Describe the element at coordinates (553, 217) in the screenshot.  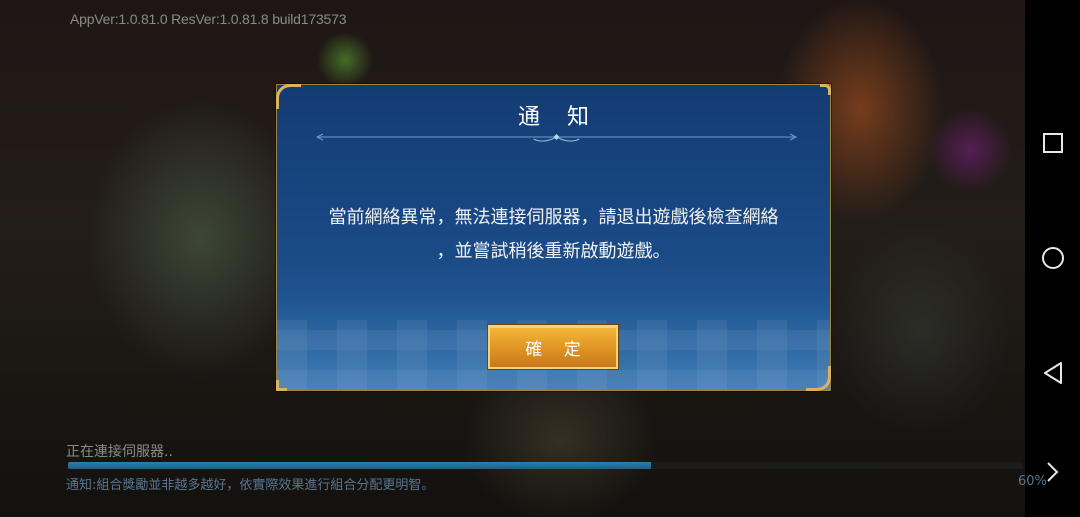
I see `message-line-1: 當前網絡異常，無法連接伺服器，請退出遊戲後檢查網絡` at that location.